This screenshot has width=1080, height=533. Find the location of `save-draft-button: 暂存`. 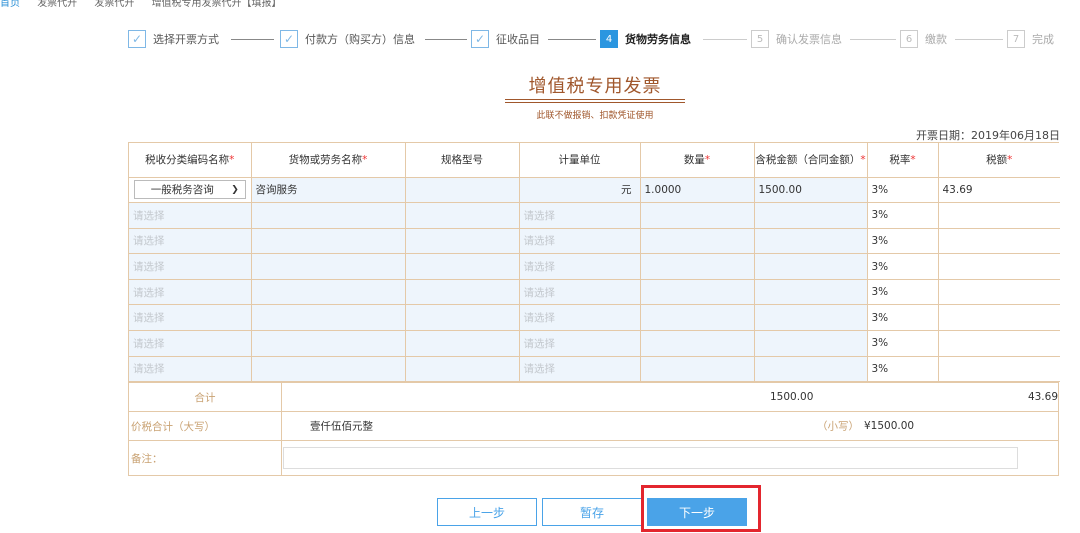

save-draft-button: 暂存 is located at coordinates (592, 512).